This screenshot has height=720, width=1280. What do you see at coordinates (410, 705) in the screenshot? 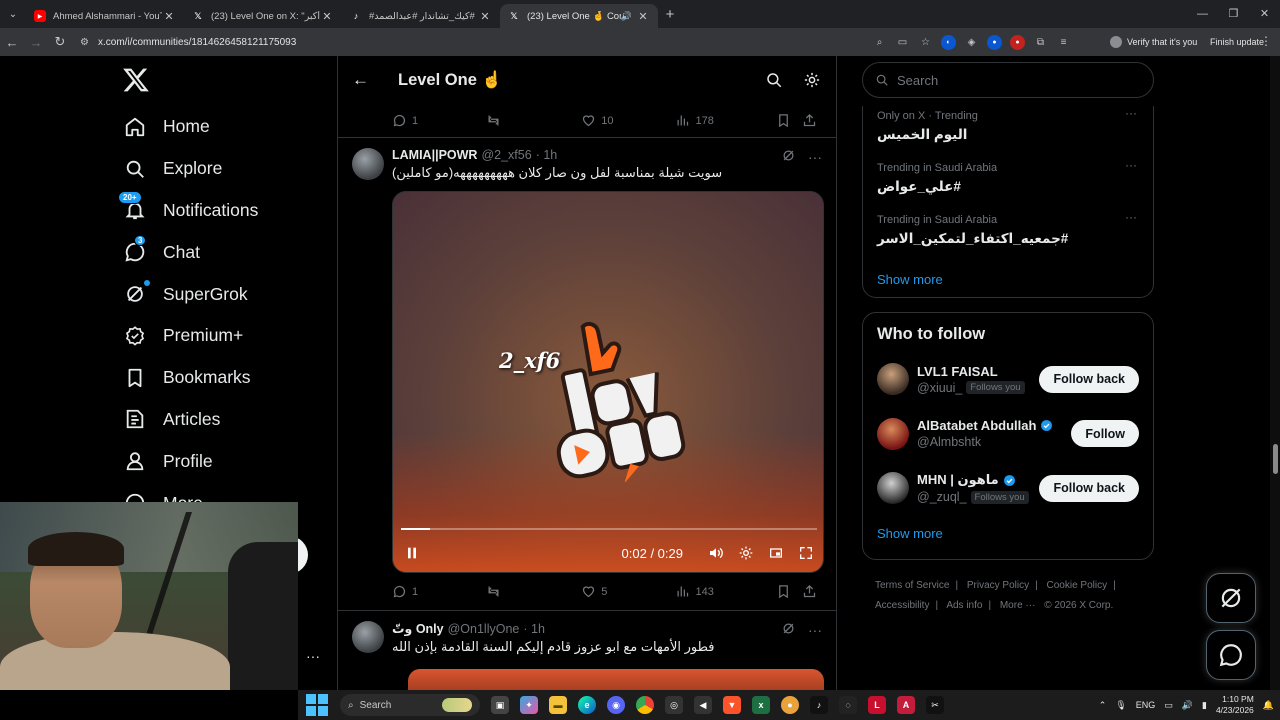
I see `taskbar-search: ⌕ Search` at bounding box center [410, 705].